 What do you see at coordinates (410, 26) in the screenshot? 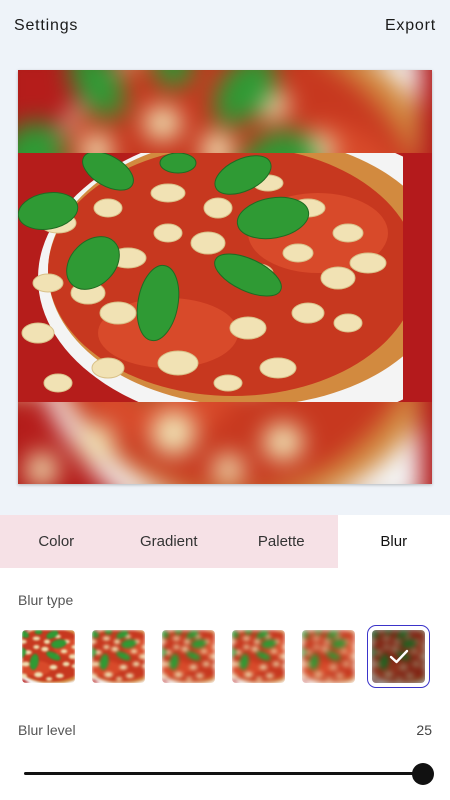
I see `export-button: Export` at bounding box center [410, 26].